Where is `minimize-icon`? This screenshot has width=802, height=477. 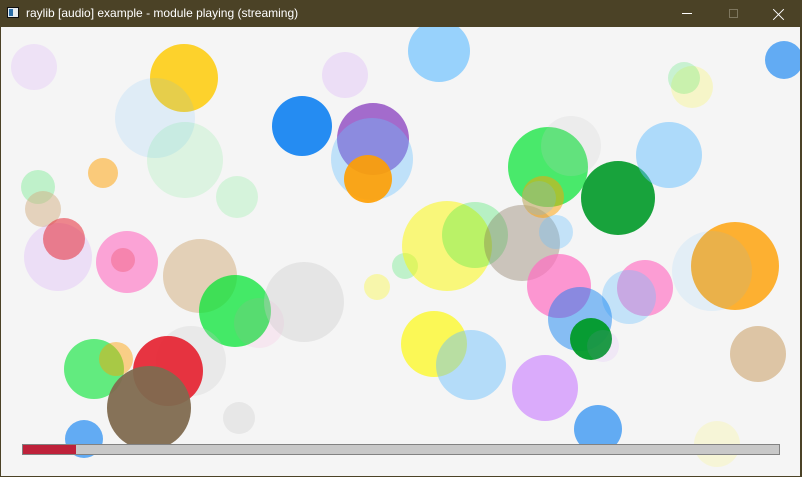 minimize-icon is located at coordinates (687, 13).